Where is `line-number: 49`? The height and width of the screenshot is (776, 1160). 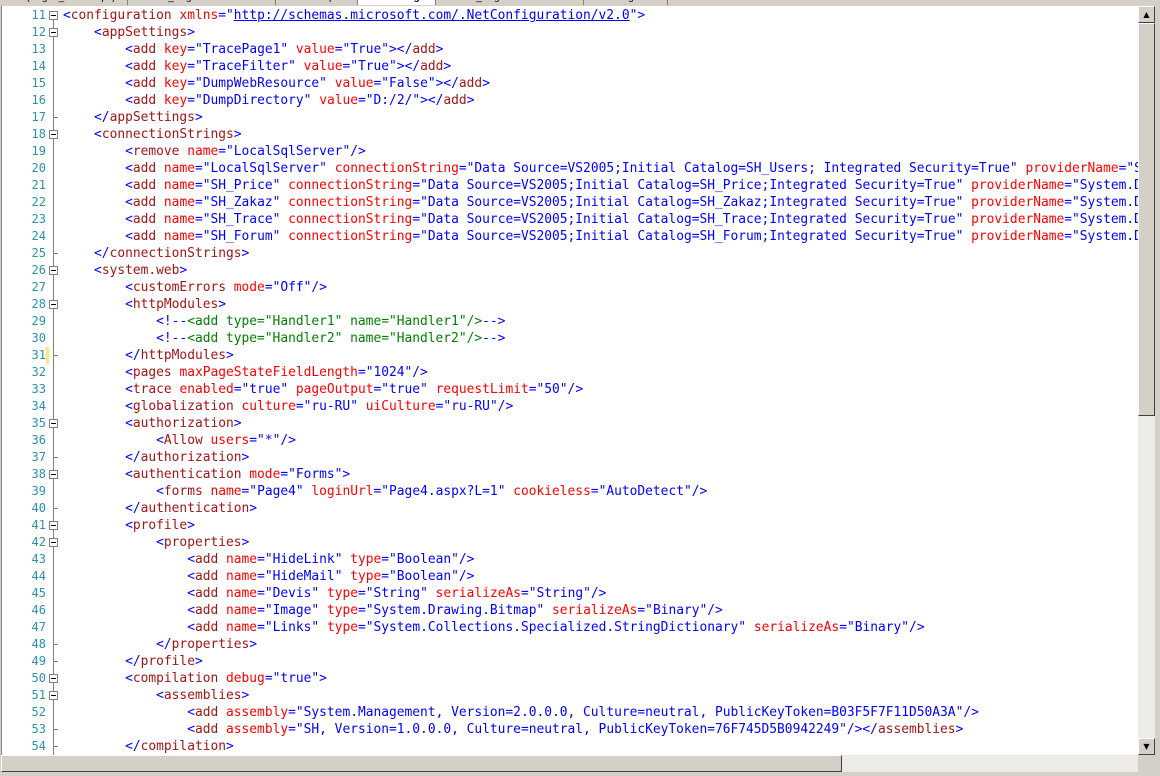 line-number: 49 is located at coordinates (38, 661).